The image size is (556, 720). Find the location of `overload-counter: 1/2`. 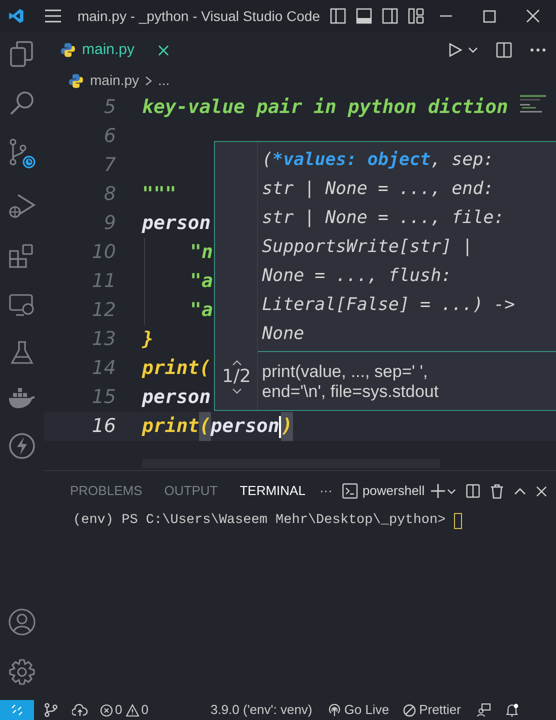

overload-counter: 1/2 is located at coordinates (236, 377).